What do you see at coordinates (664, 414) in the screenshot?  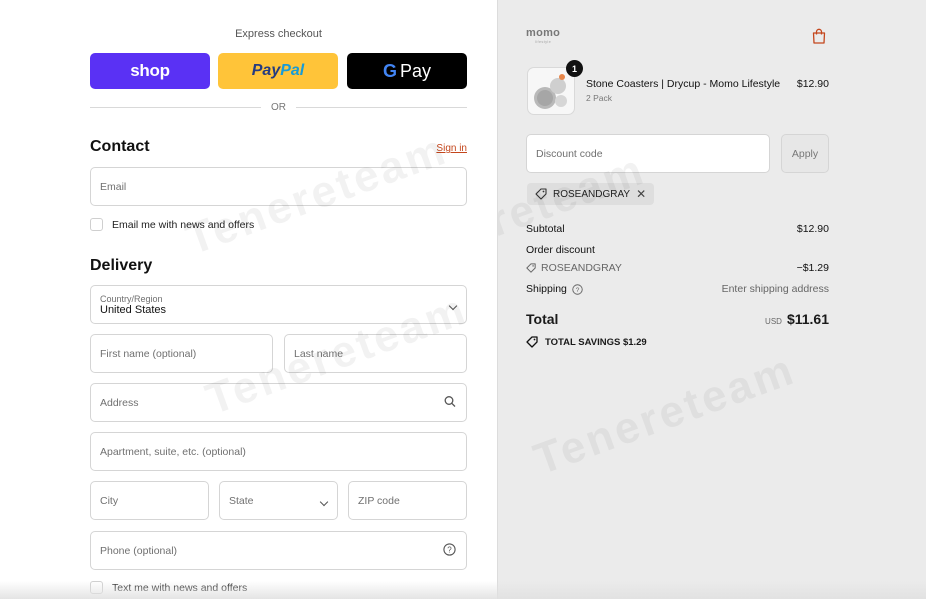 I see `watermark-text: Tenereteam` at bounding box center [664, 414].